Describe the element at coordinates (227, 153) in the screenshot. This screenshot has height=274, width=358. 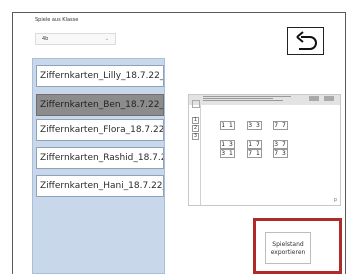
I see `preview-card: 3 1` at that location.